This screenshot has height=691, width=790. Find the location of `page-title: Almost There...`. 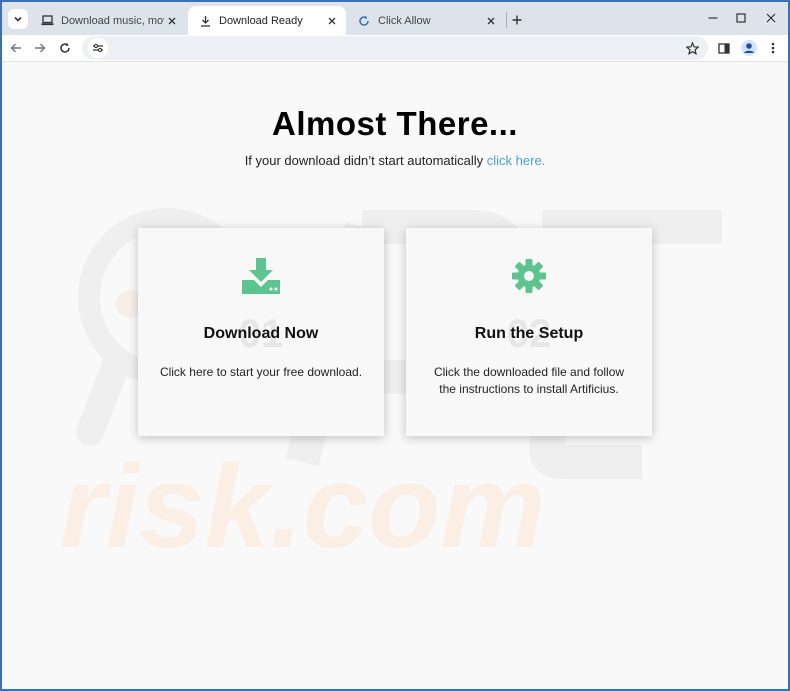

page-title: Almost There... is located at coordinates (395, 123).